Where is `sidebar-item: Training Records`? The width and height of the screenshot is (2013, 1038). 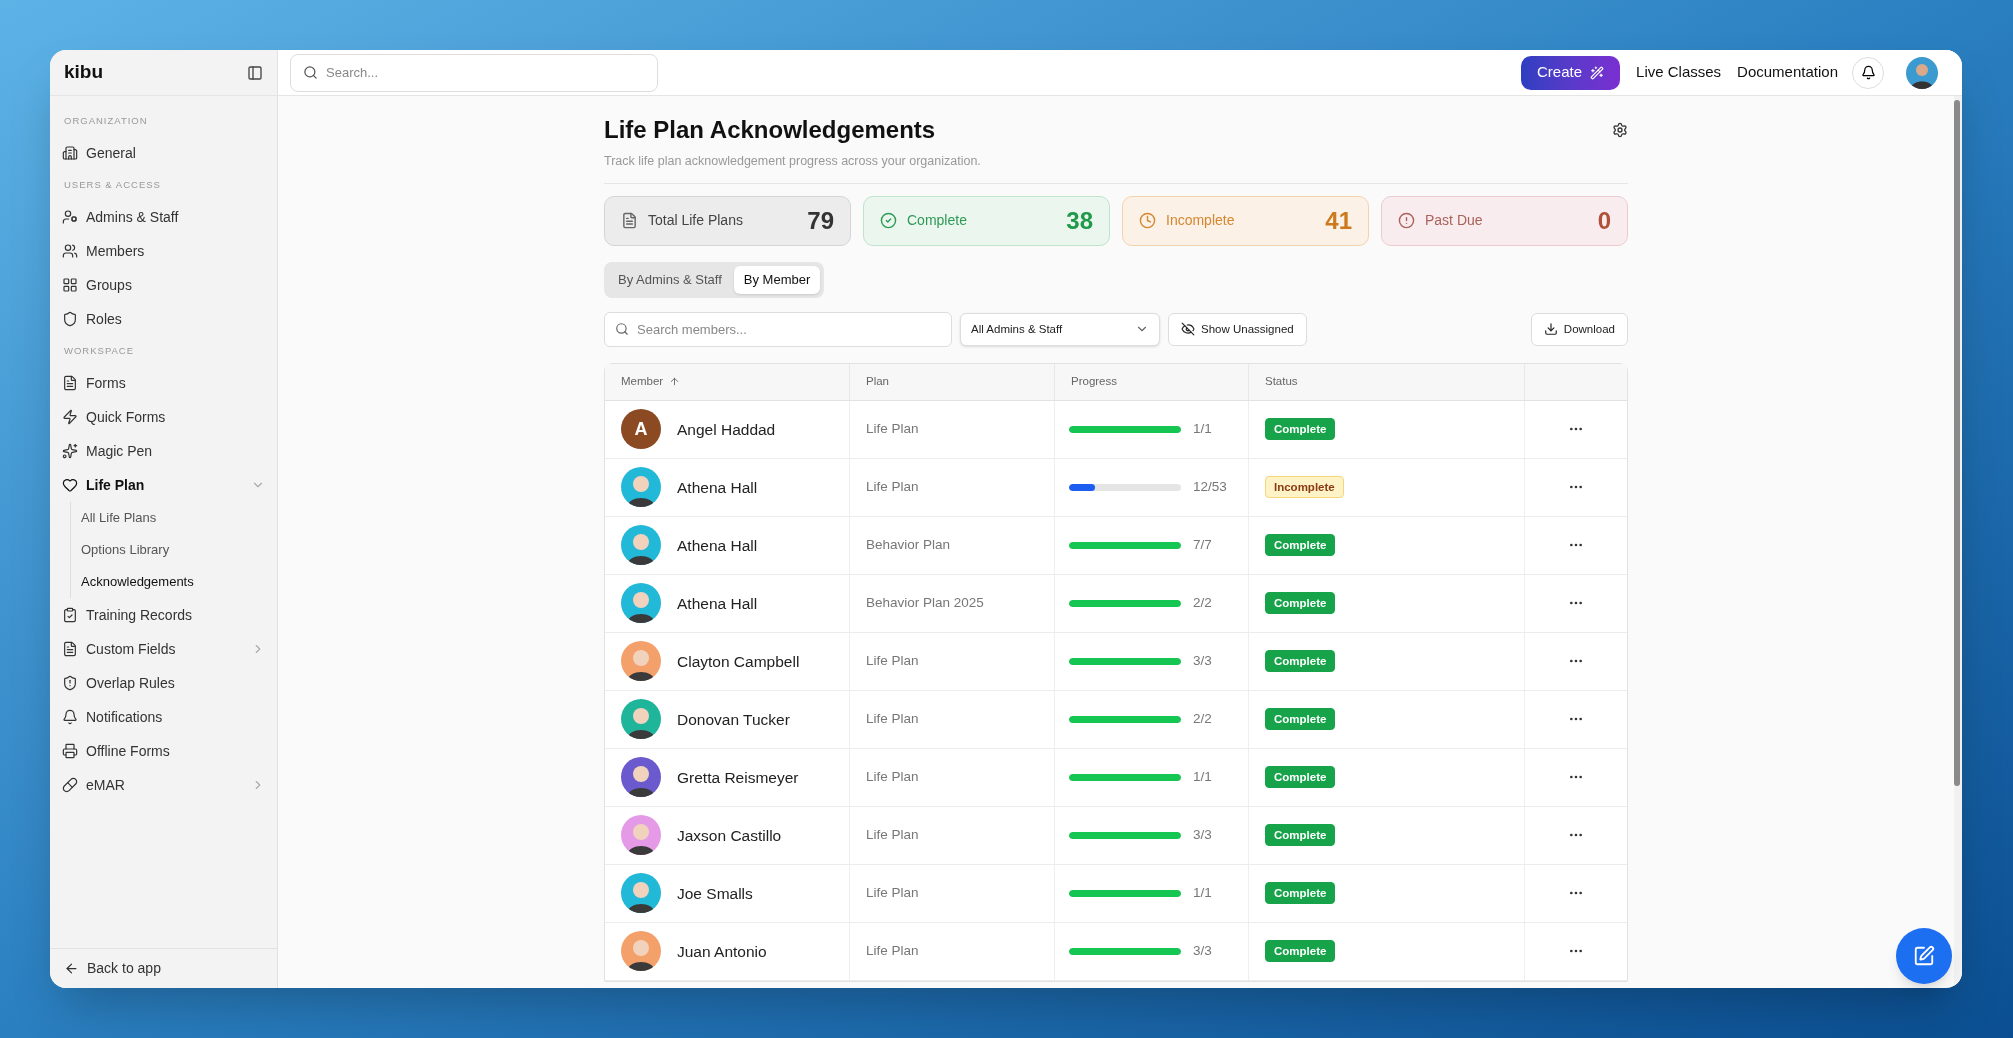
sidebar-item: Training Records is located at coordinates (163, 615).